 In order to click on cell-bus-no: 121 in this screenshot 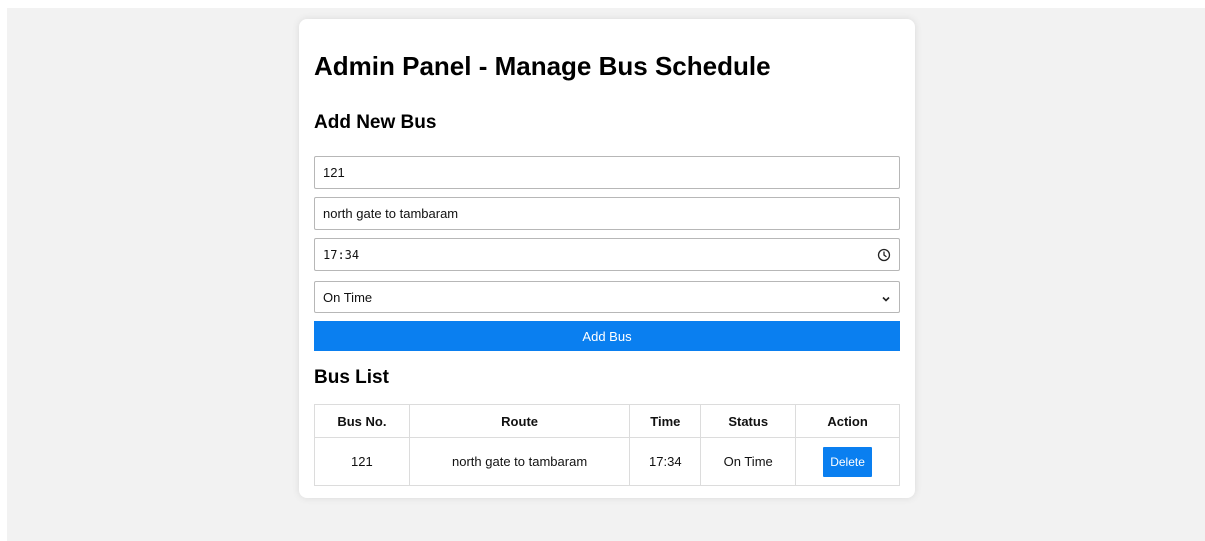, I will do `click(362, 461)`.